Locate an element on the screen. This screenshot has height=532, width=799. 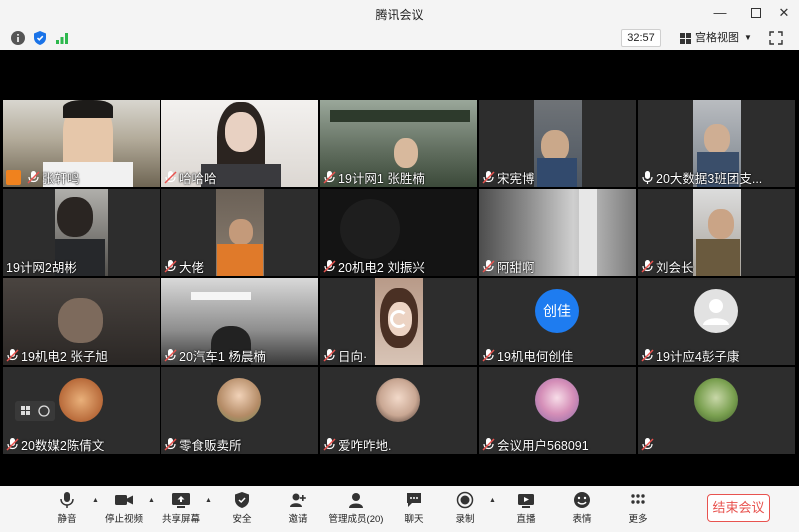
participant-name: 哈哈哈 is located at coordinates (198, 179).